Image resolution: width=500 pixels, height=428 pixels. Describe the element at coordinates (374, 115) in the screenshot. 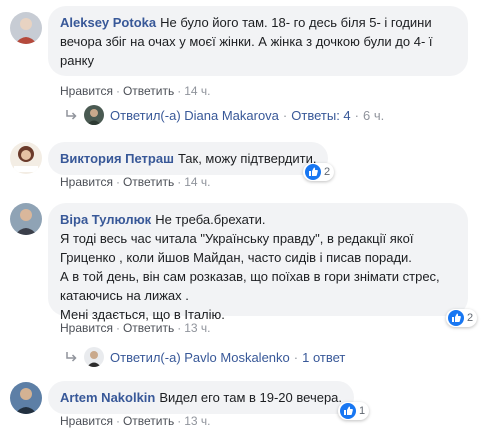

I see `reply-time: 6 ч.` at that location.